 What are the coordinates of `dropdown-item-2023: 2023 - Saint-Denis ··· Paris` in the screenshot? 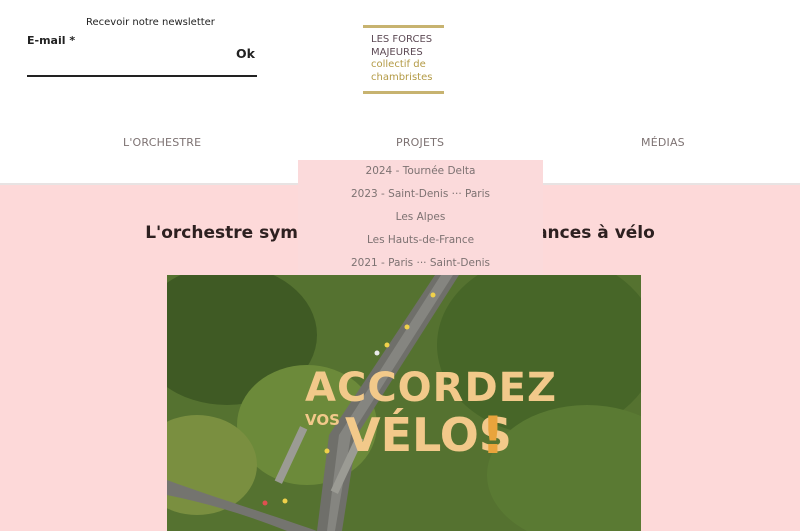 It's located at (420, 194).